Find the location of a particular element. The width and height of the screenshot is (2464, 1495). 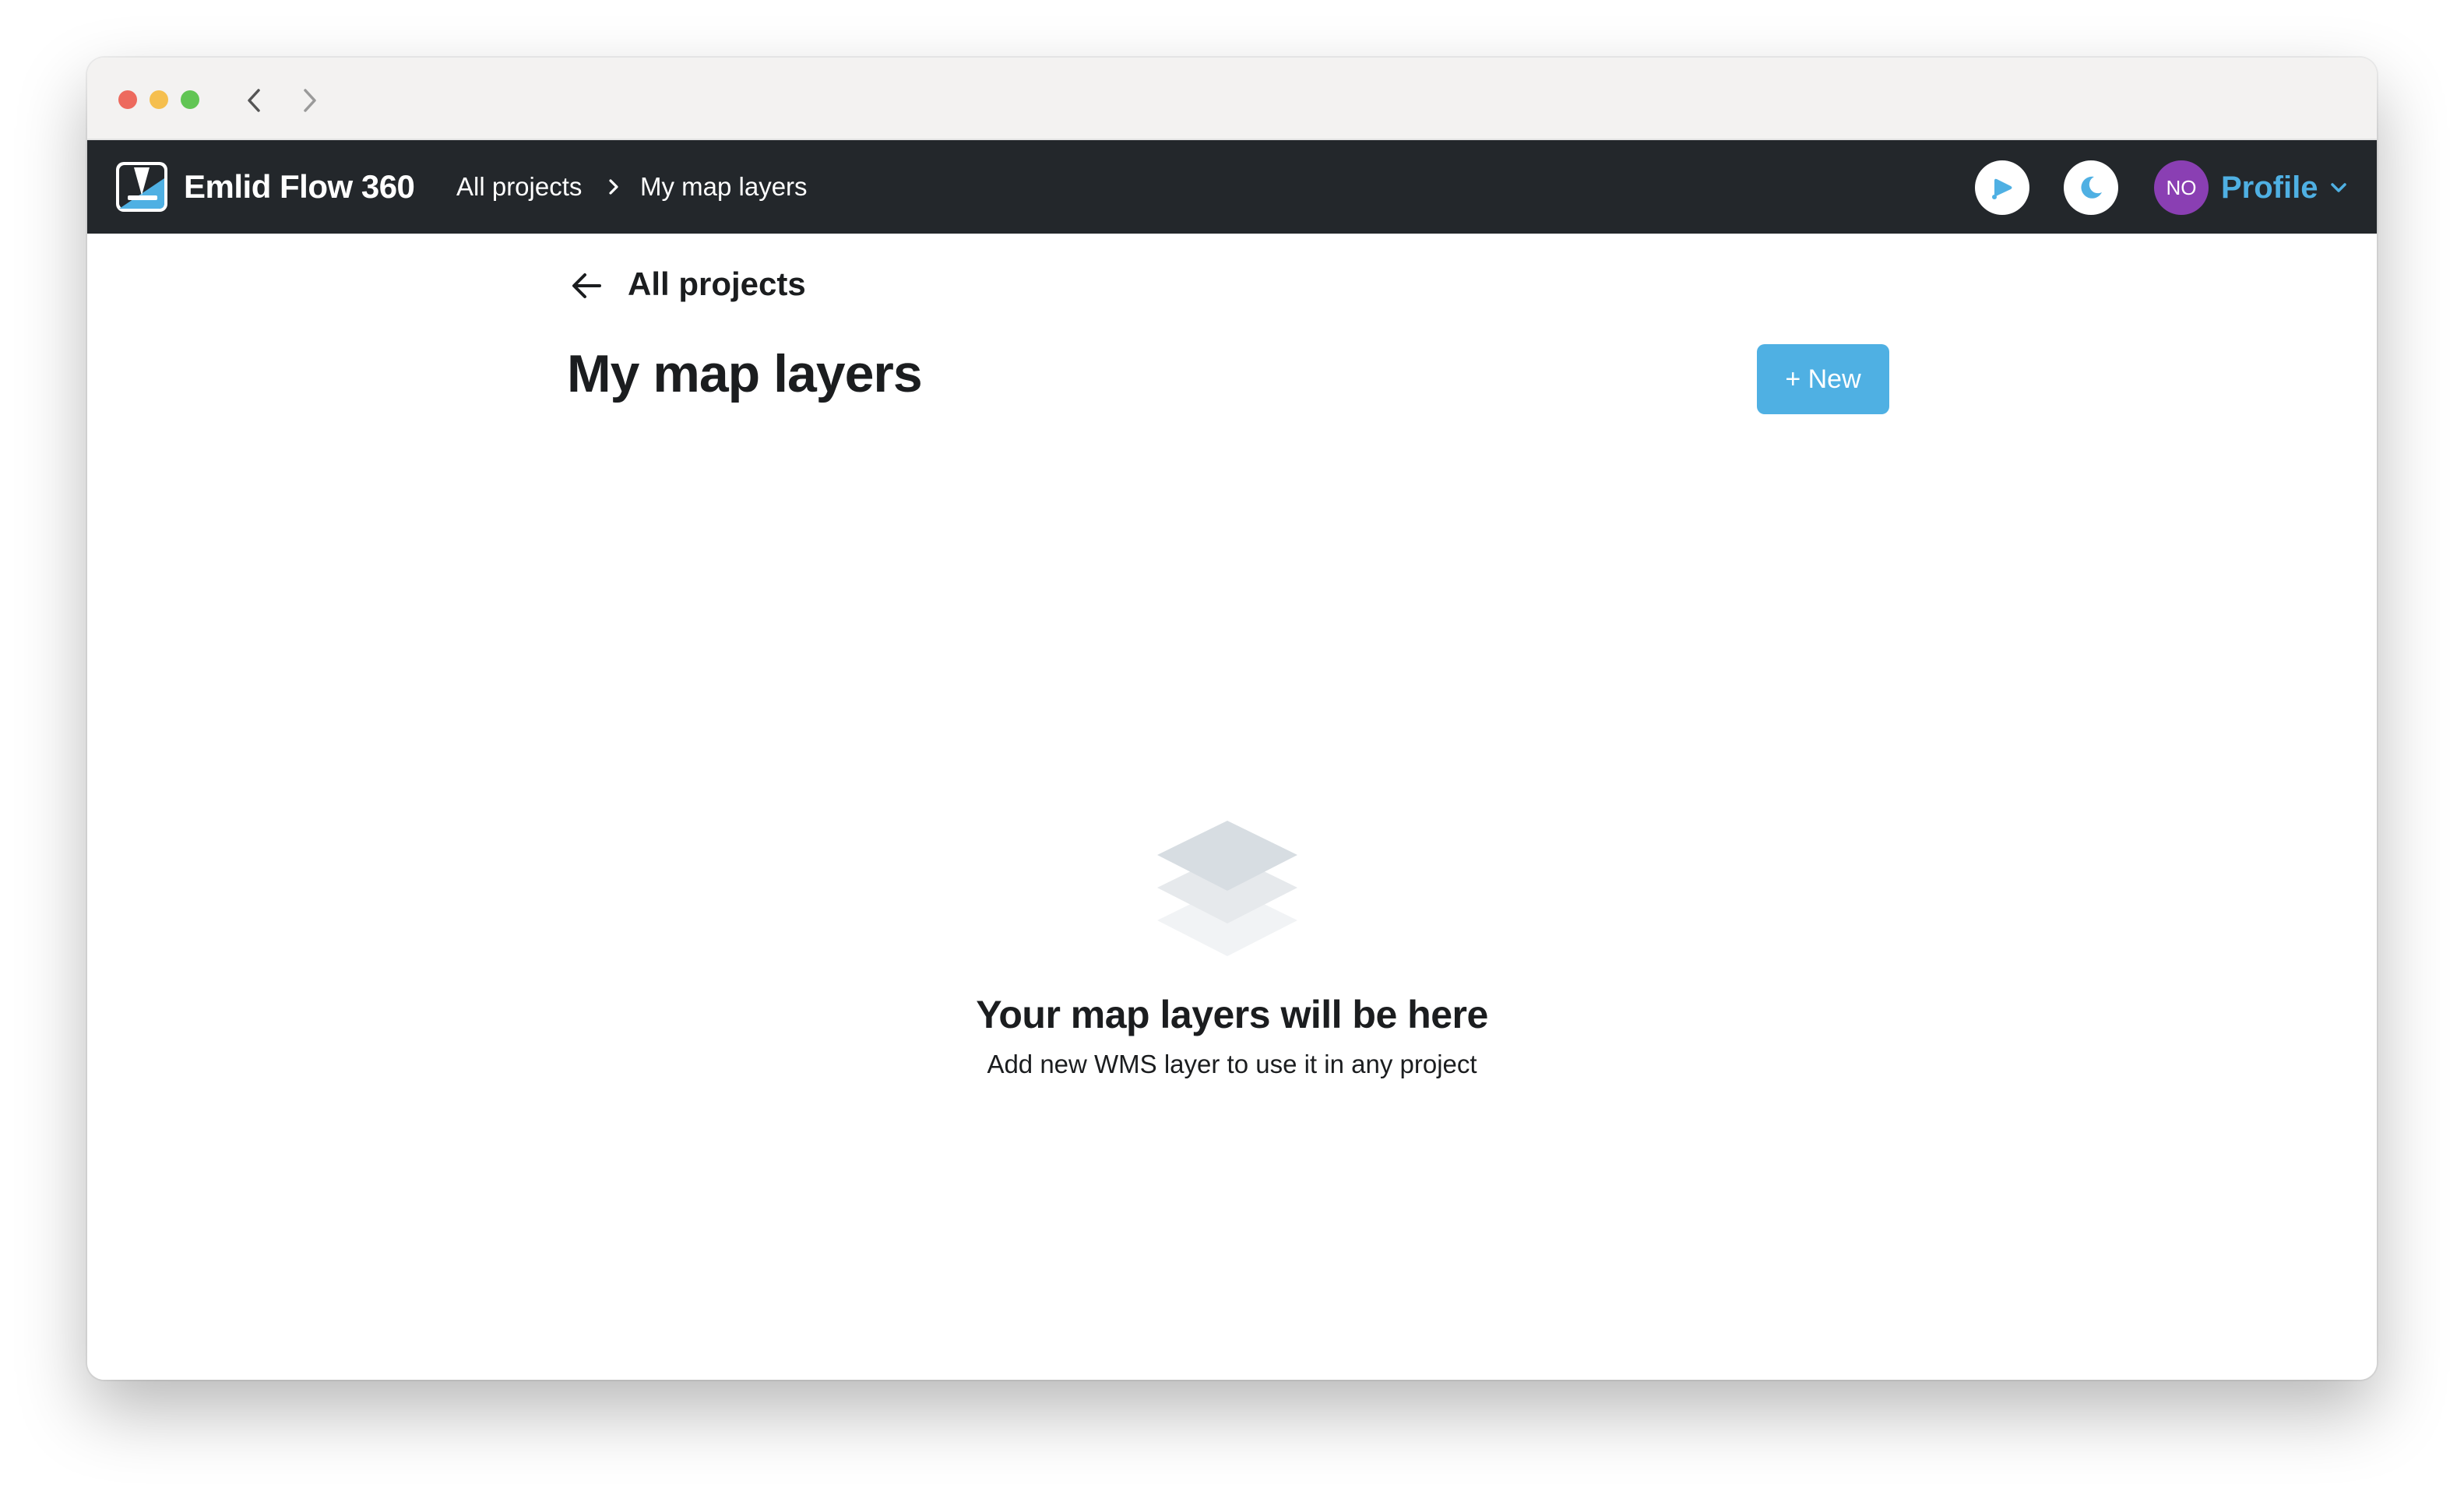

profile-menu-button: Profile is located at coordinates (2269, 187).